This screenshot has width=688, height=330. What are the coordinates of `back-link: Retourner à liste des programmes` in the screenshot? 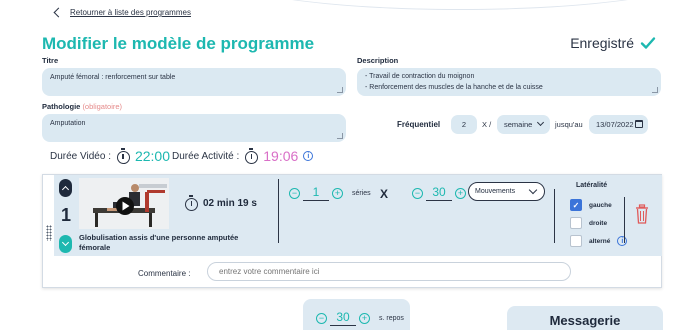 It's located at (122, 12).